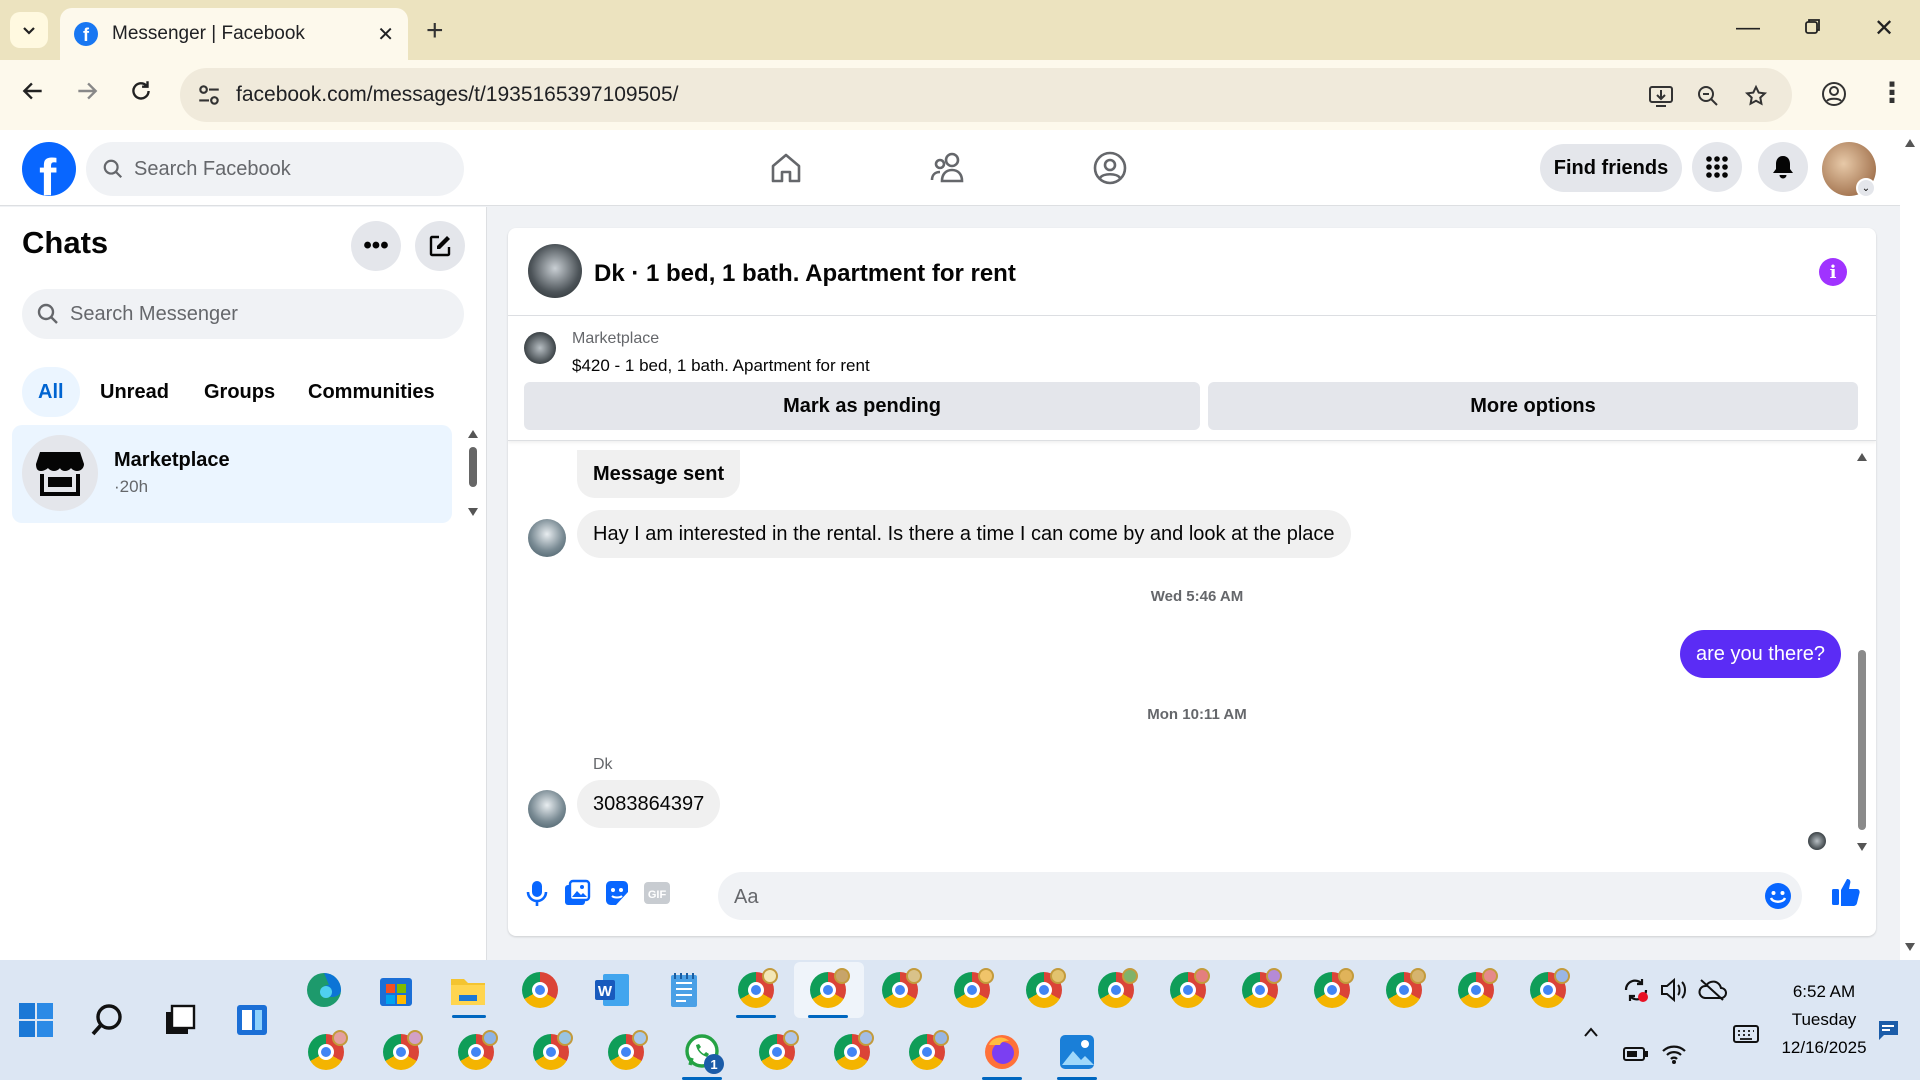 The width and height of the screenshot is (1920, 1080). I want to click on battery-status-icon, so click(1636, 1054).